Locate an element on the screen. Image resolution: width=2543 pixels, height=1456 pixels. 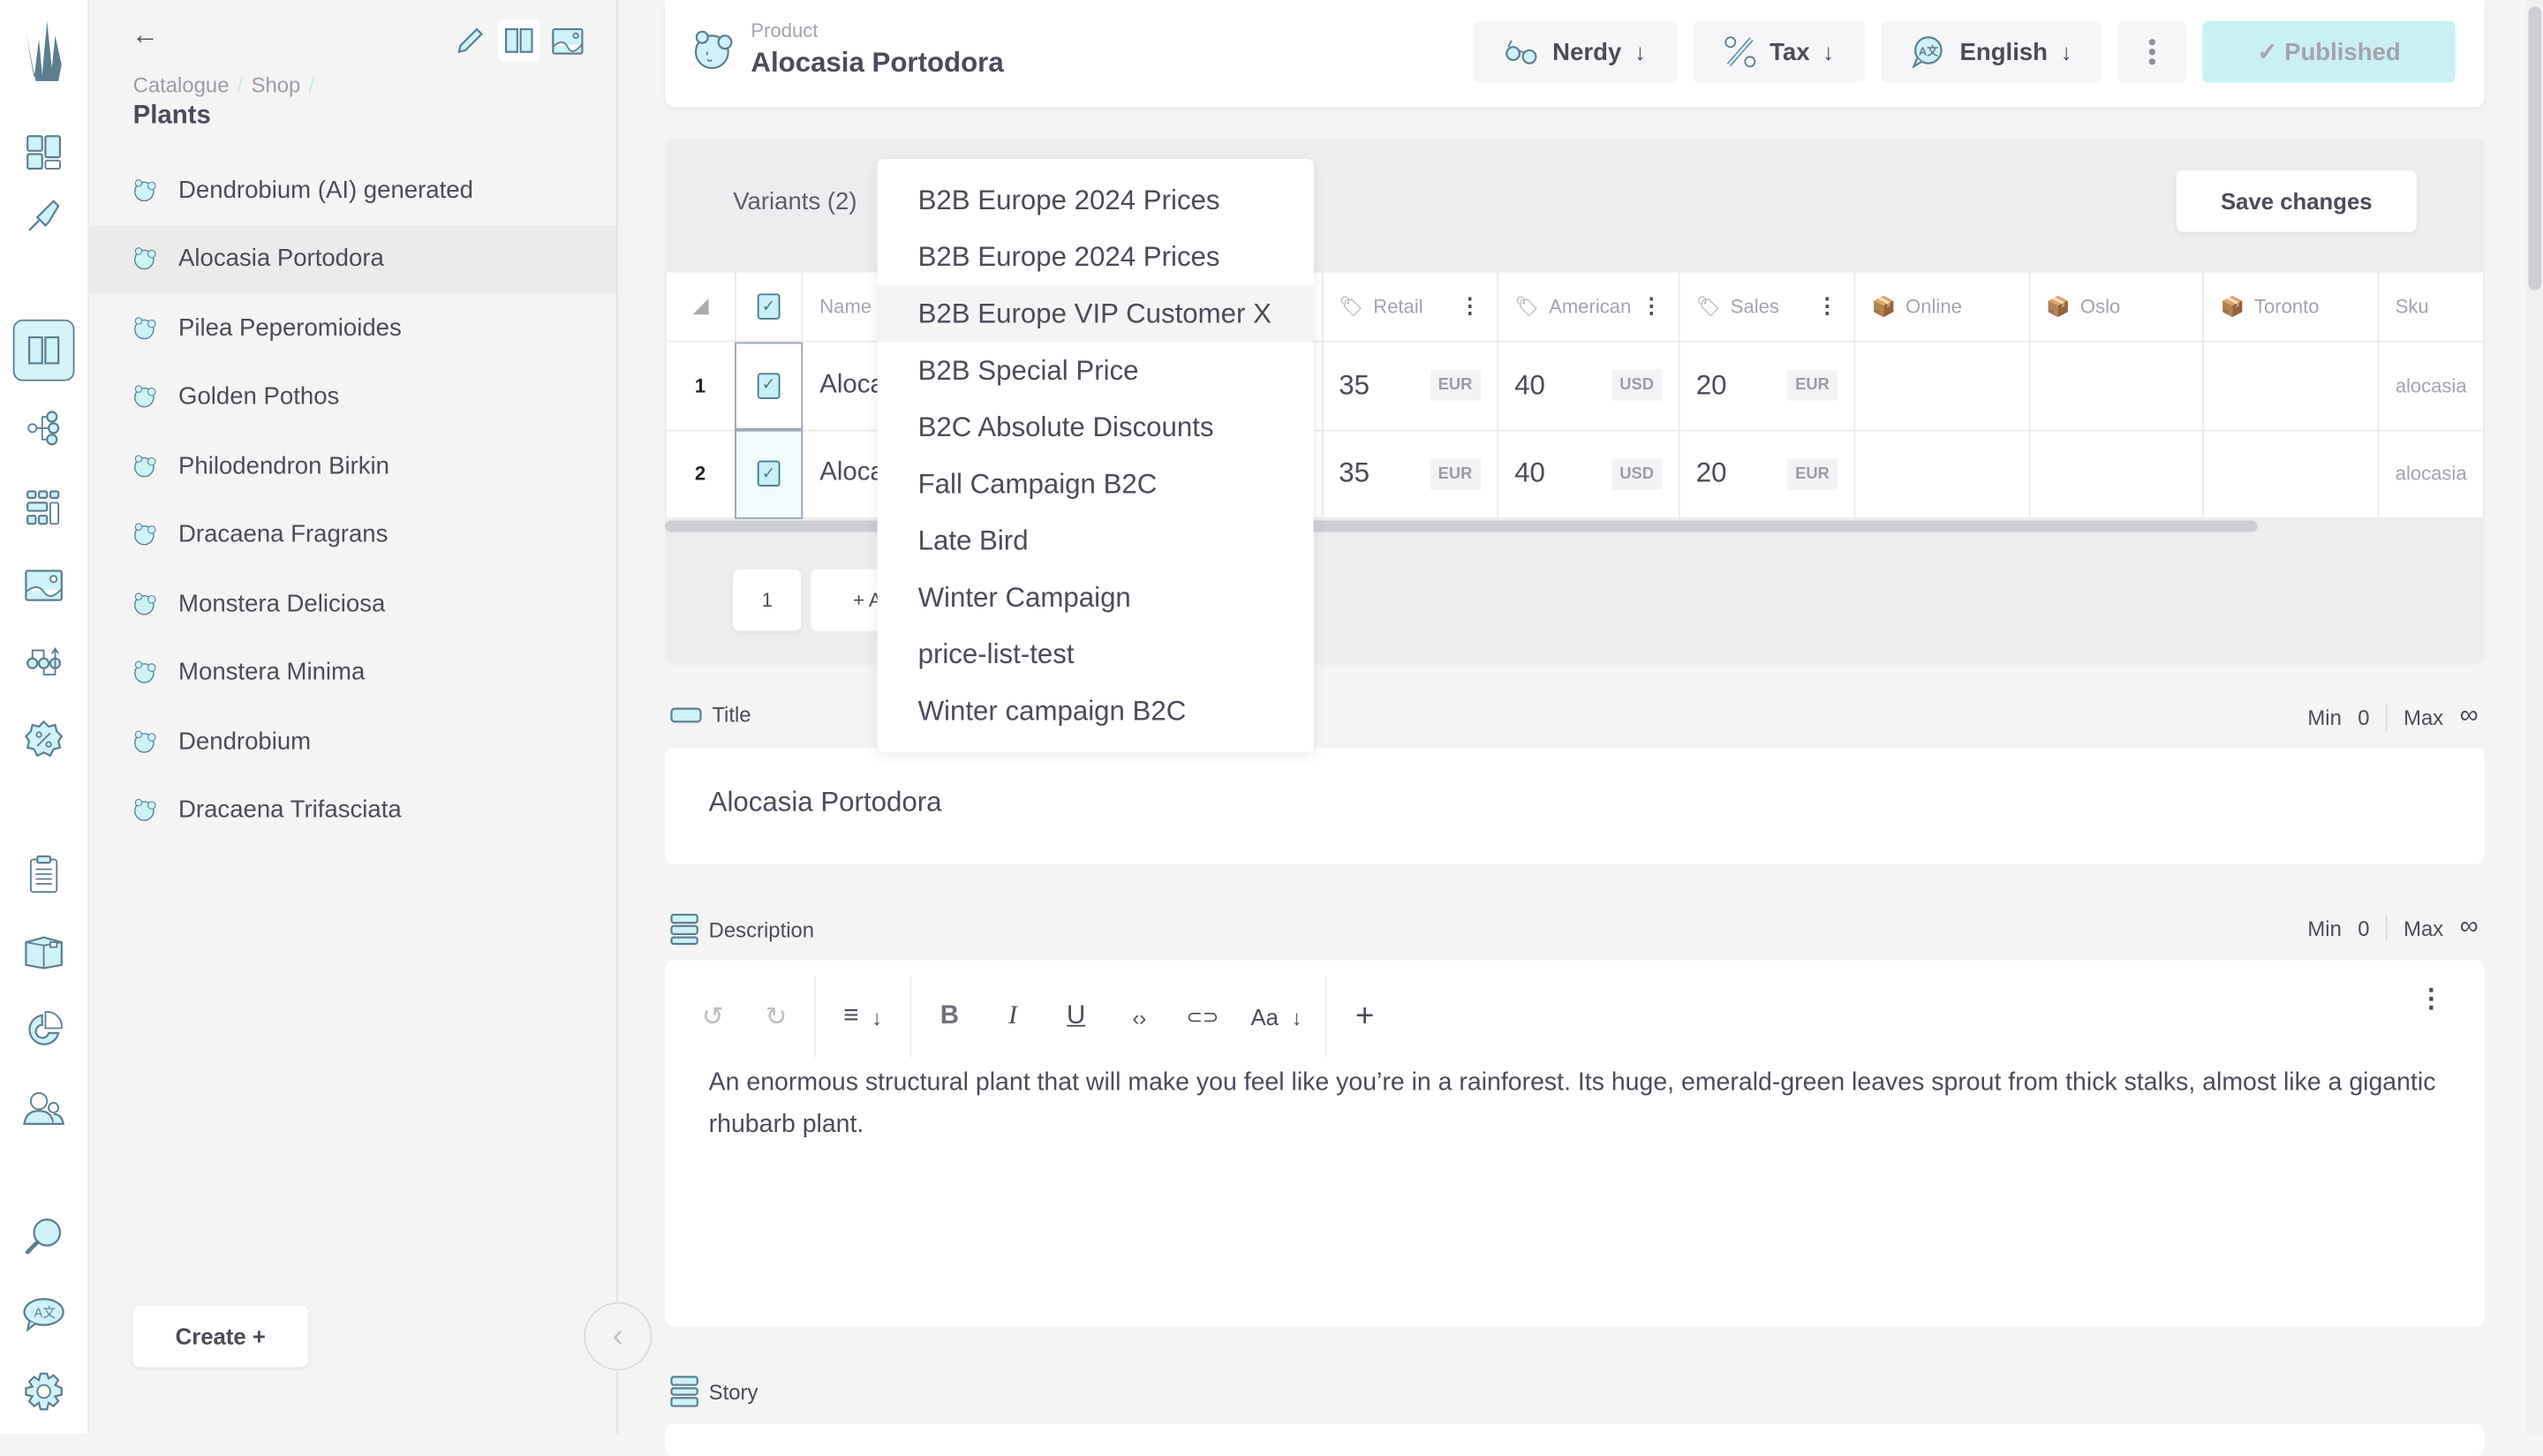
grid-icon is located at coordinates (43, 507).